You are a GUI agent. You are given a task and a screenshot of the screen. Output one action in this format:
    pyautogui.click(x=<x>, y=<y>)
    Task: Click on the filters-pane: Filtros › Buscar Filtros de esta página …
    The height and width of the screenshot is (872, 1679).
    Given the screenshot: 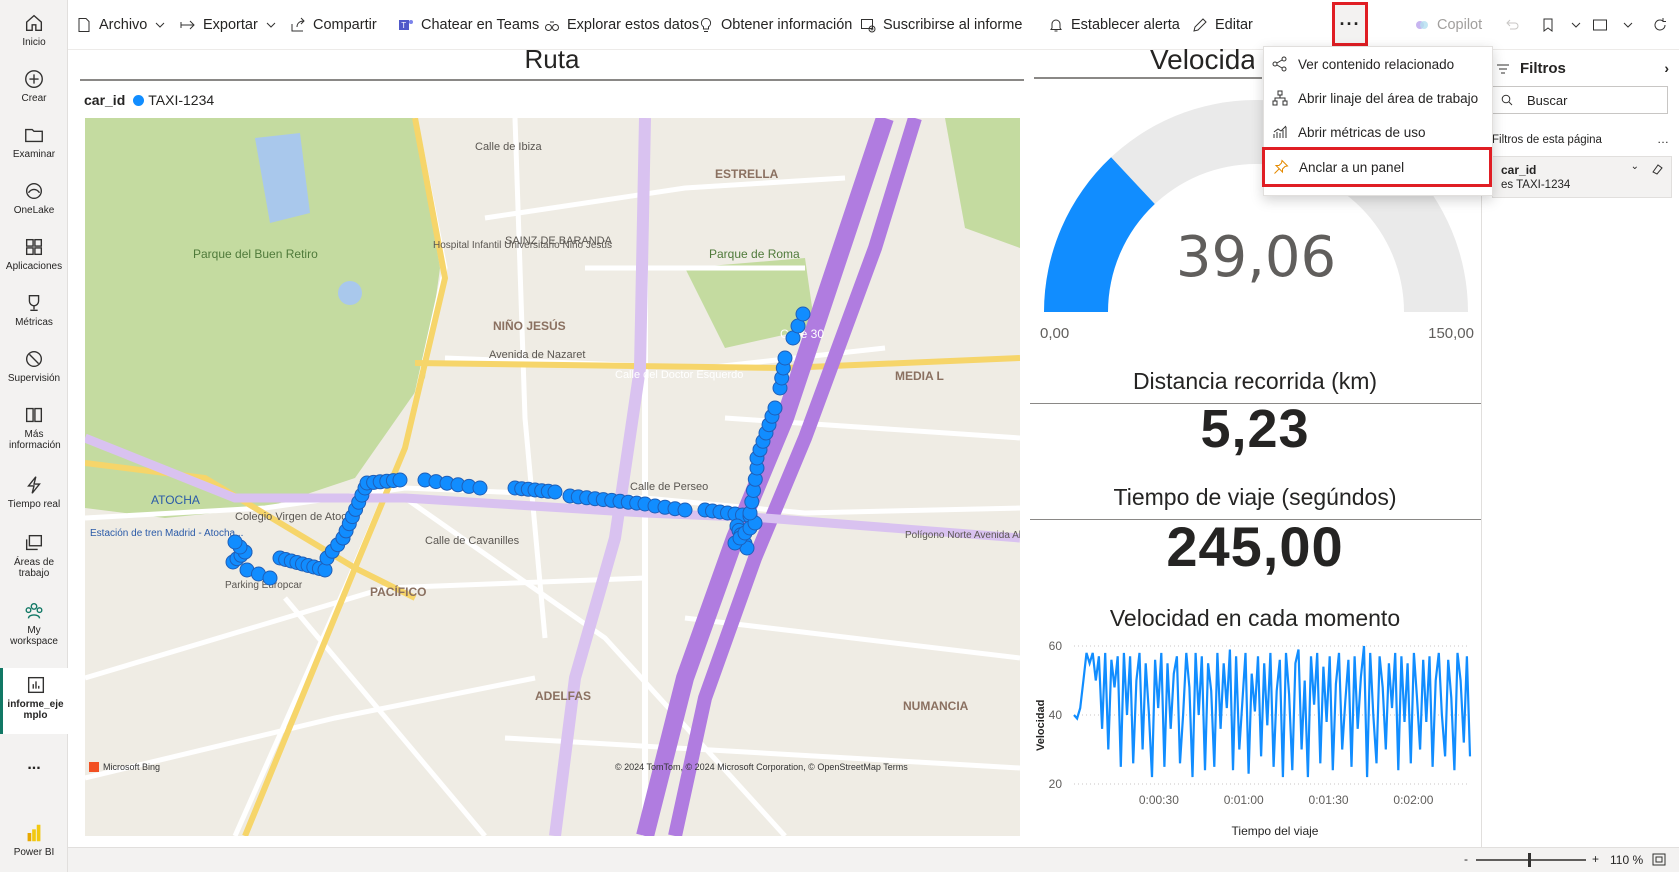 What is the action you would take?
    pyautogui.click(x=1580, y=448)
    